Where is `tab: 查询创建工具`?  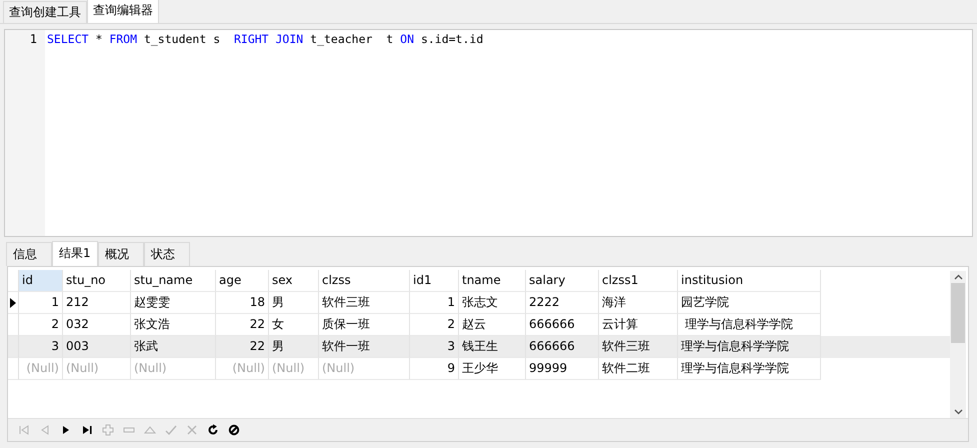 tab: 查询创建工具 is located at coordinates (45, 12).